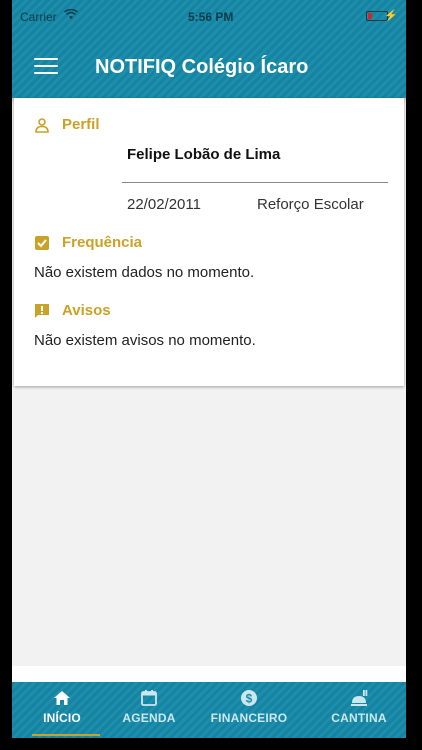 The width and height of the screenshot is (422, 750). What do you see at coordinates (71, 15) in the screenshot?
I see `wifi-icon` at bounding box center [71, 15].